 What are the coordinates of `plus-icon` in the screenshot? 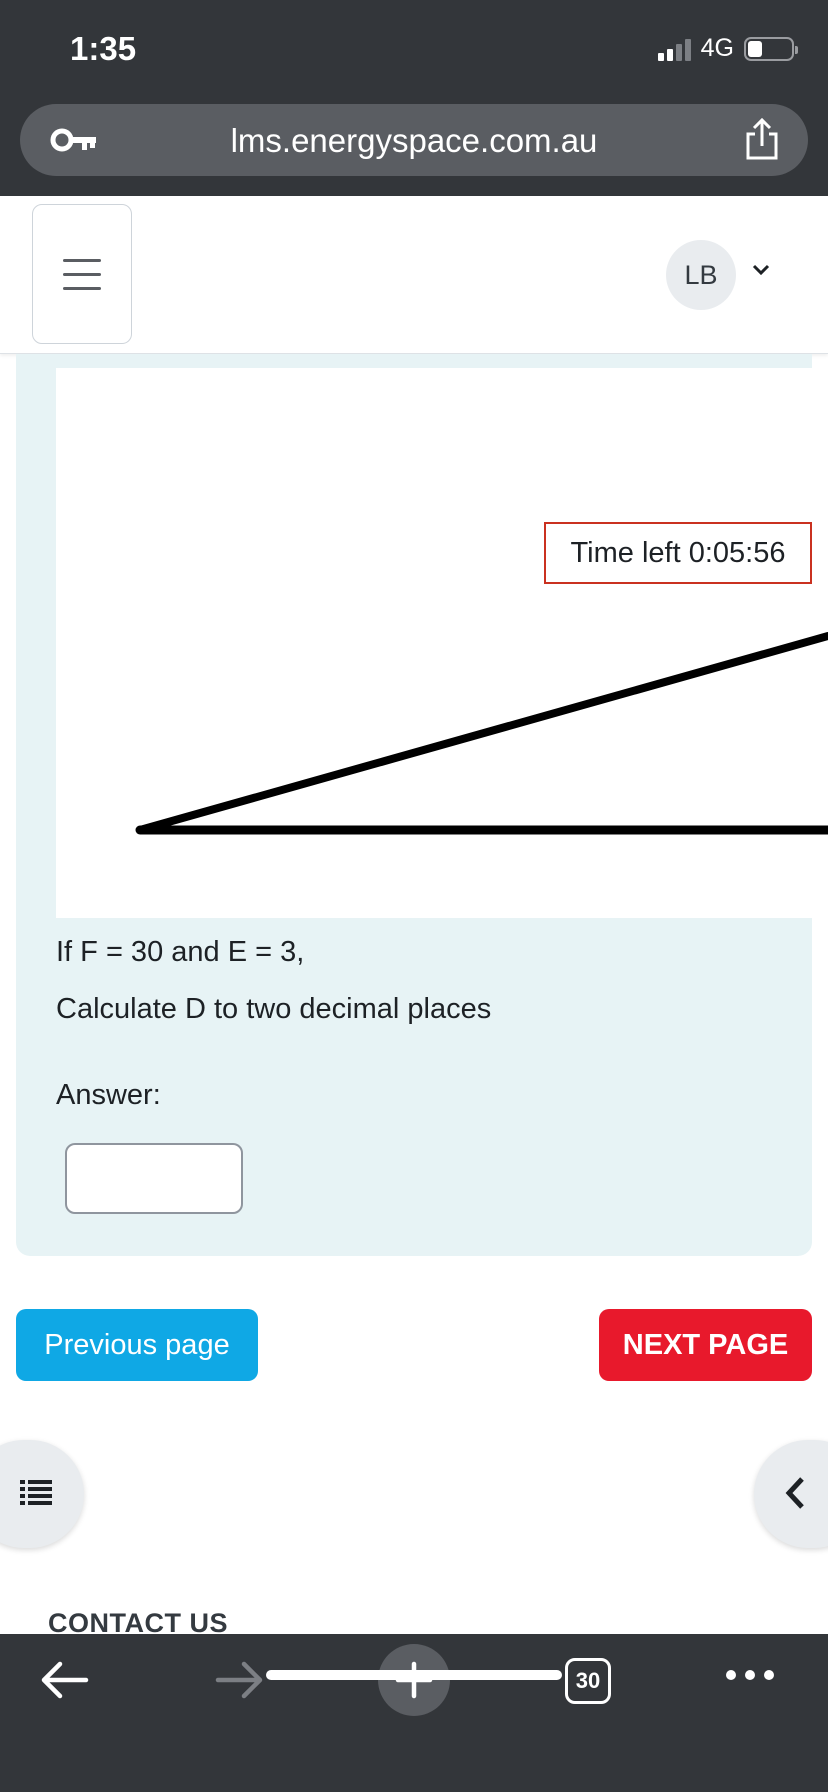 It's located at (414, 1680).